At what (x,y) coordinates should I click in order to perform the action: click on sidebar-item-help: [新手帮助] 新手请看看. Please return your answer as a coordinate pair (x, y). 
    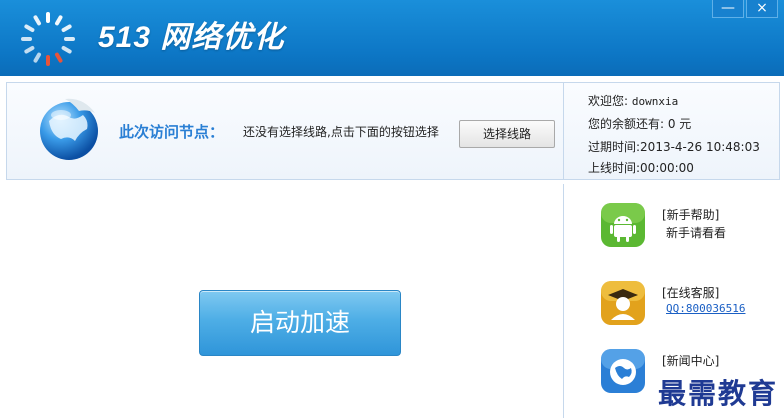
    Looking at the image, I should click on (690, 230).